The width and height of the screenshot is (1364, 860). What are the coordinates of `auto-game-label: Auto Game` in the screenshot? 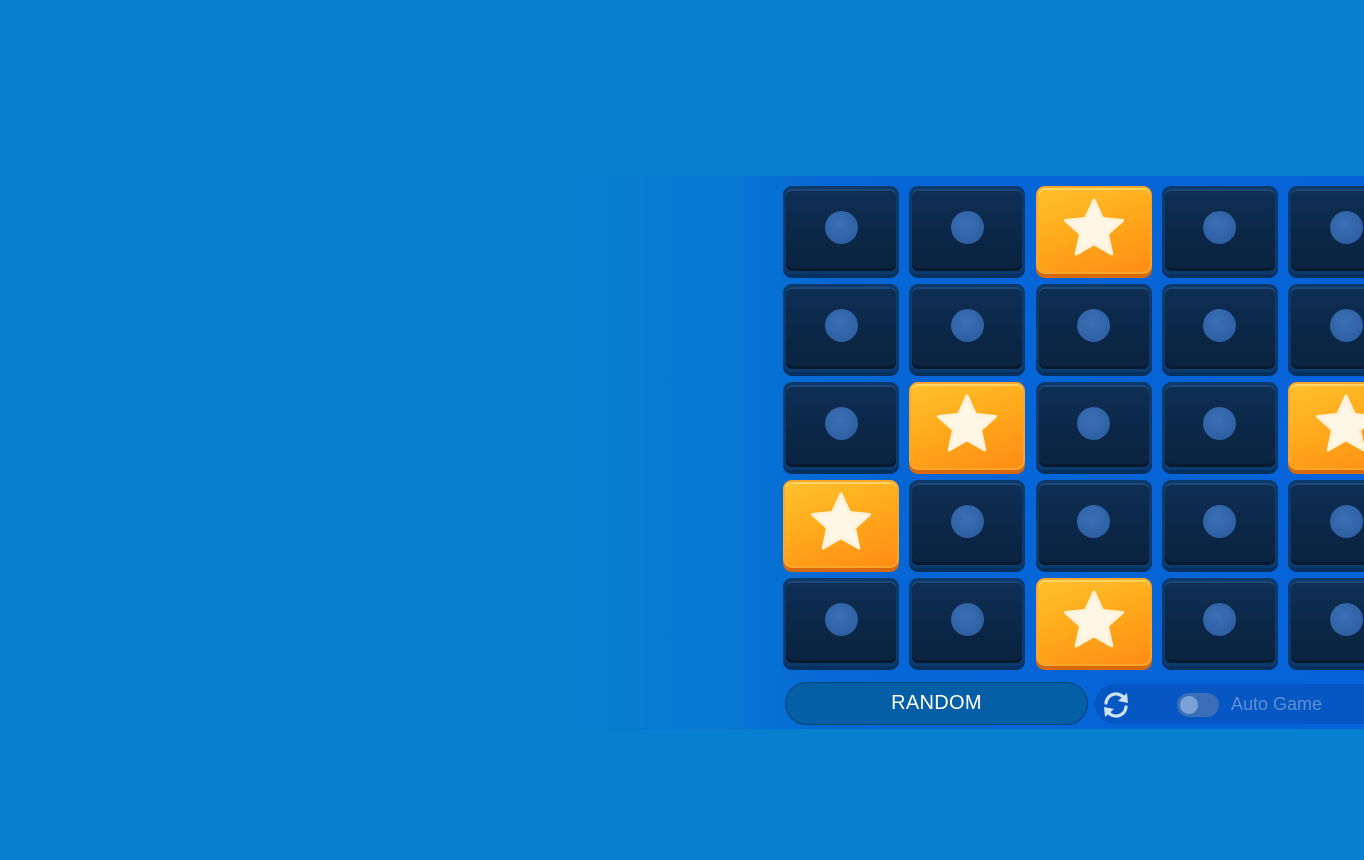 It's located at (1277, 704).